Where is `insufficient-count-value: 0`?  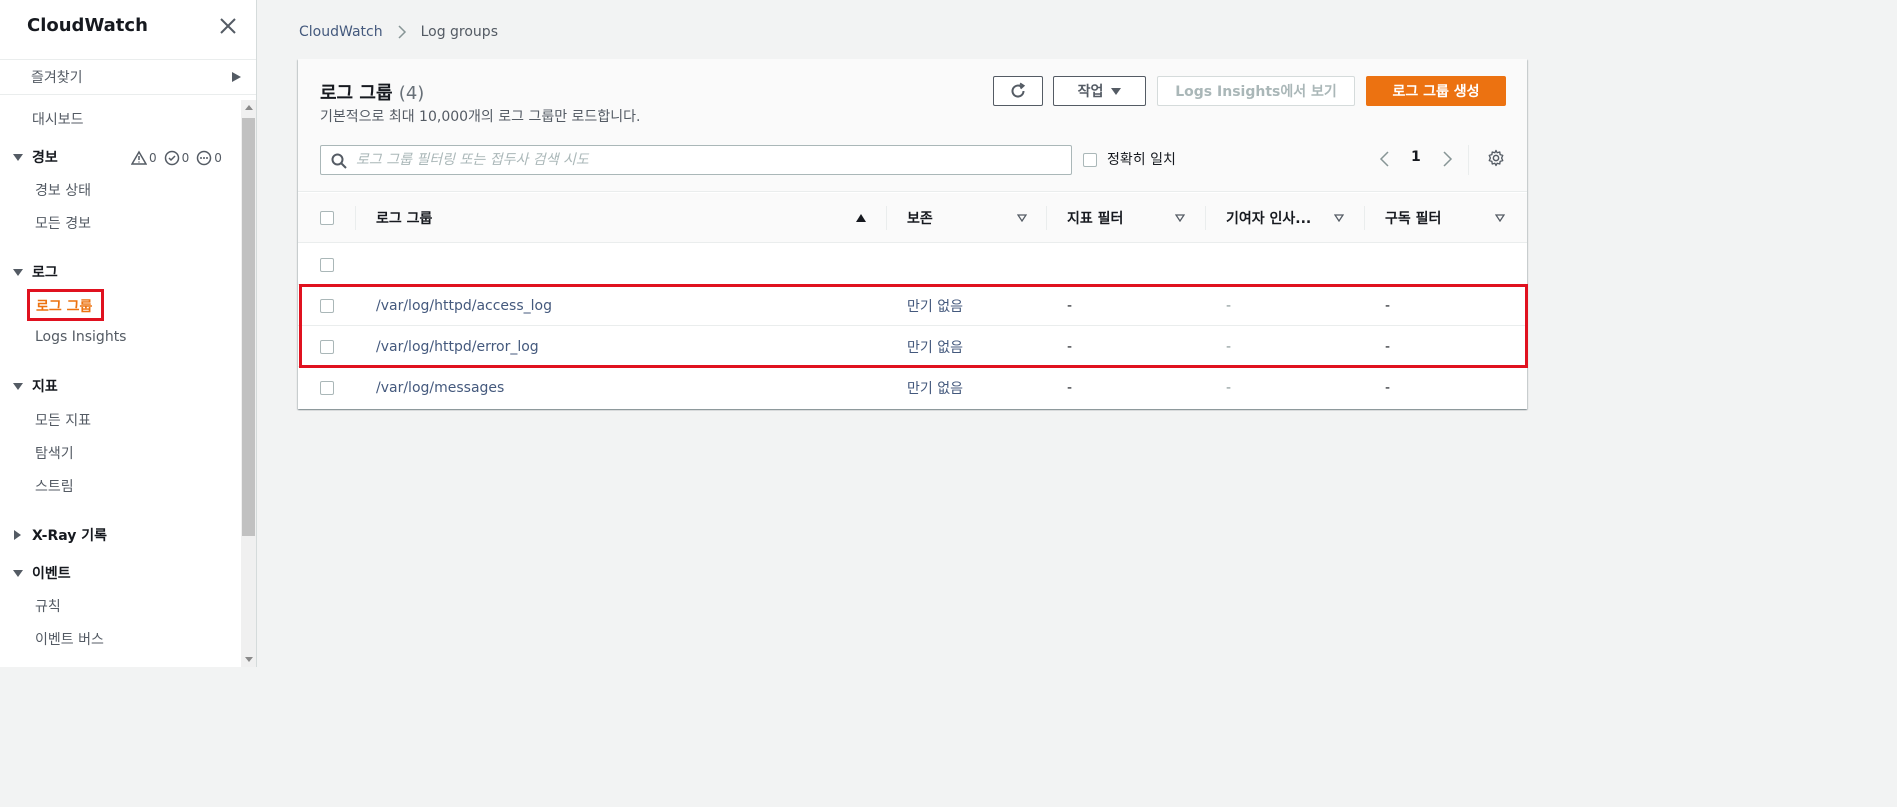 insufficient-count-value: 0 is located at coordinates (218, 158).